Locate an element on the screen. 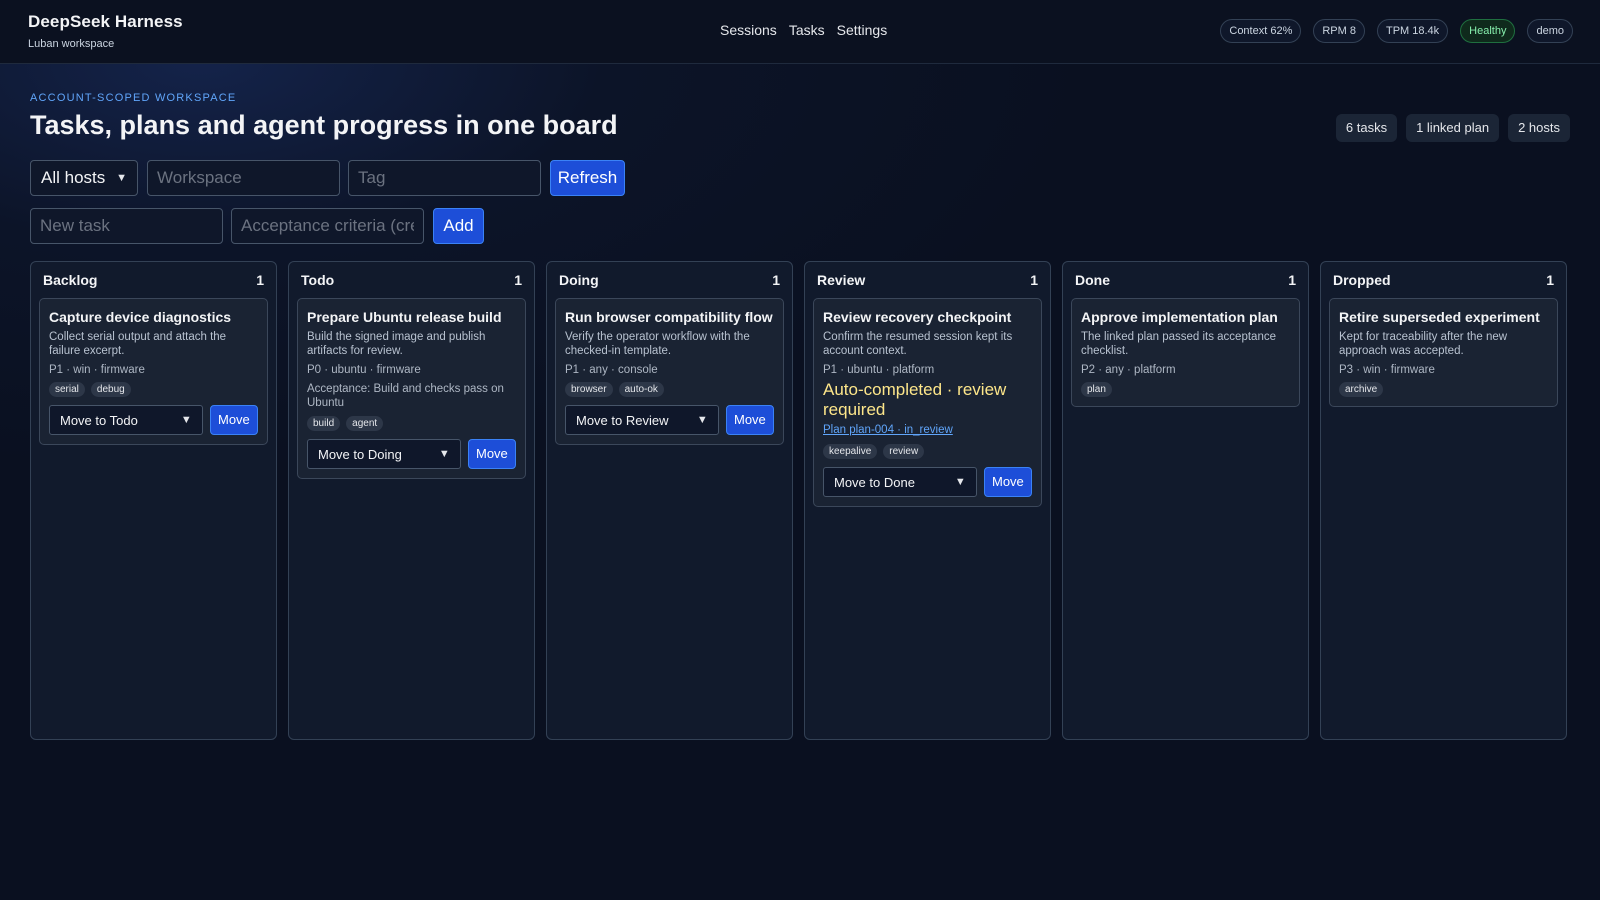  column-header: Doing 1 is located at coordinates (669, 280).